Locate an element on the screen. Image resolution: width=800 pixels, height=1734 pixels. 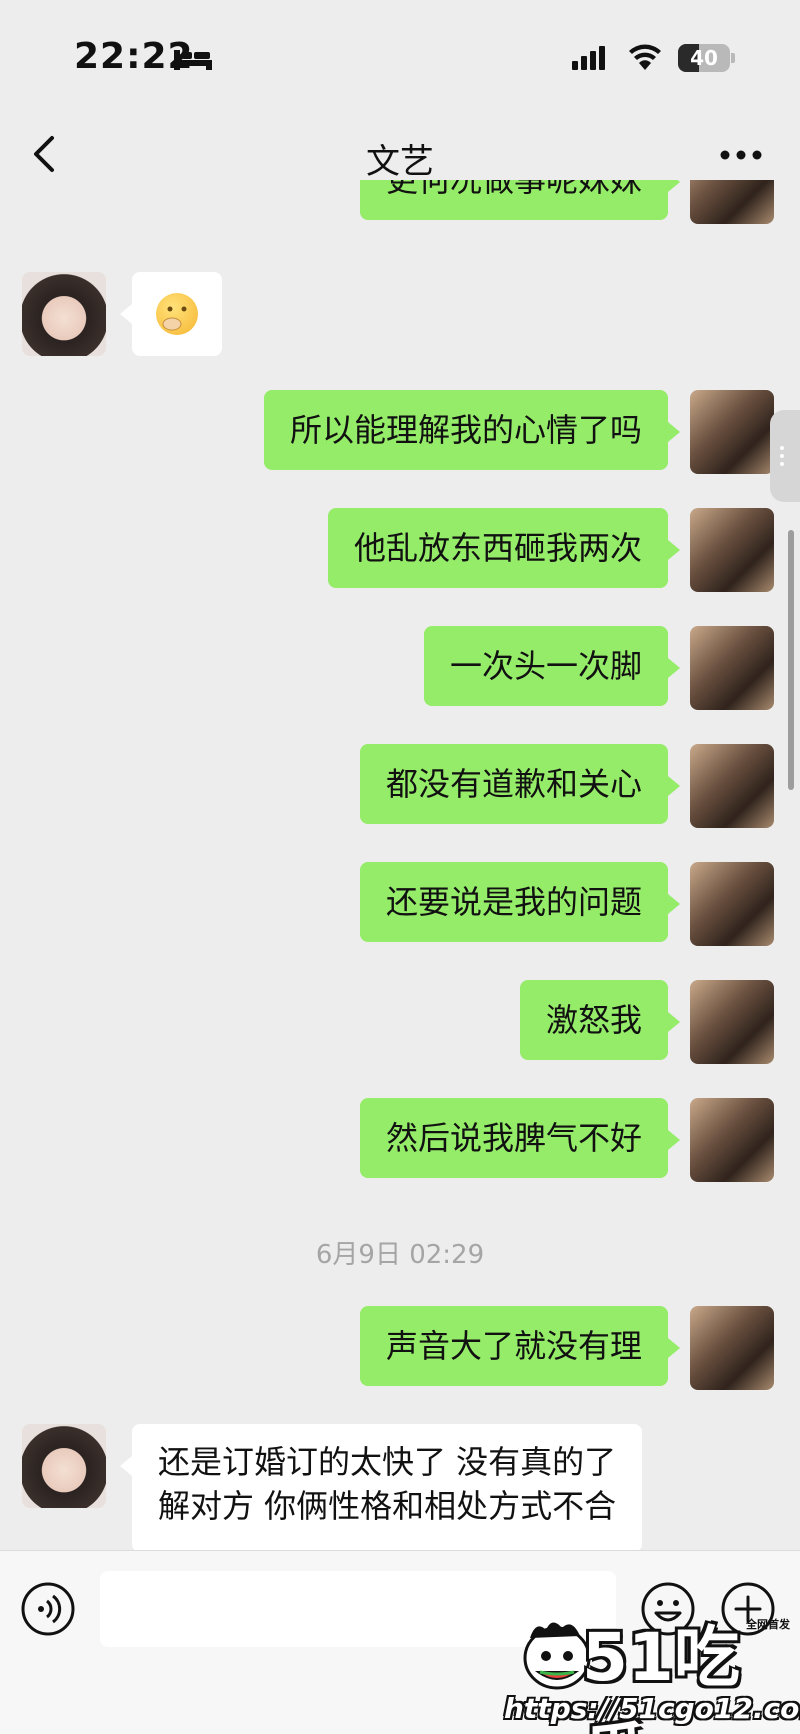
chat-title: 文艺 is located at coordinates (400, 162).